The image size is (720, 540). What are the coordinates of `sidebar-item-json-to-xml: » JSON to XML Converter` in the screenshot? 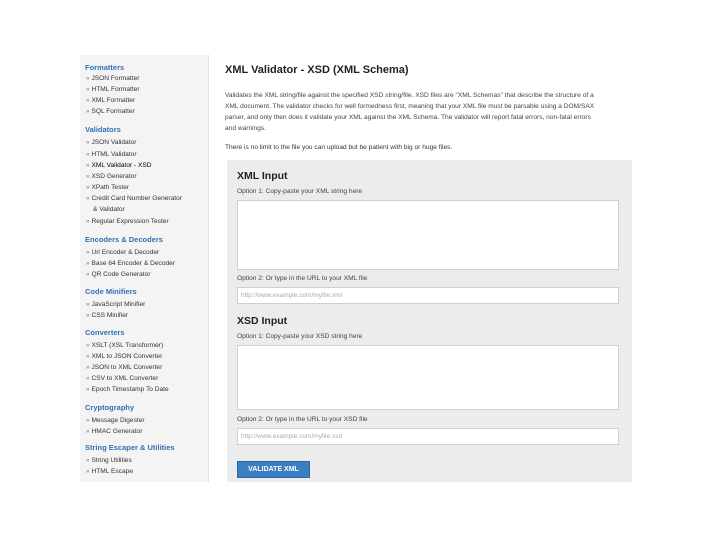 It's located at (124, 367).